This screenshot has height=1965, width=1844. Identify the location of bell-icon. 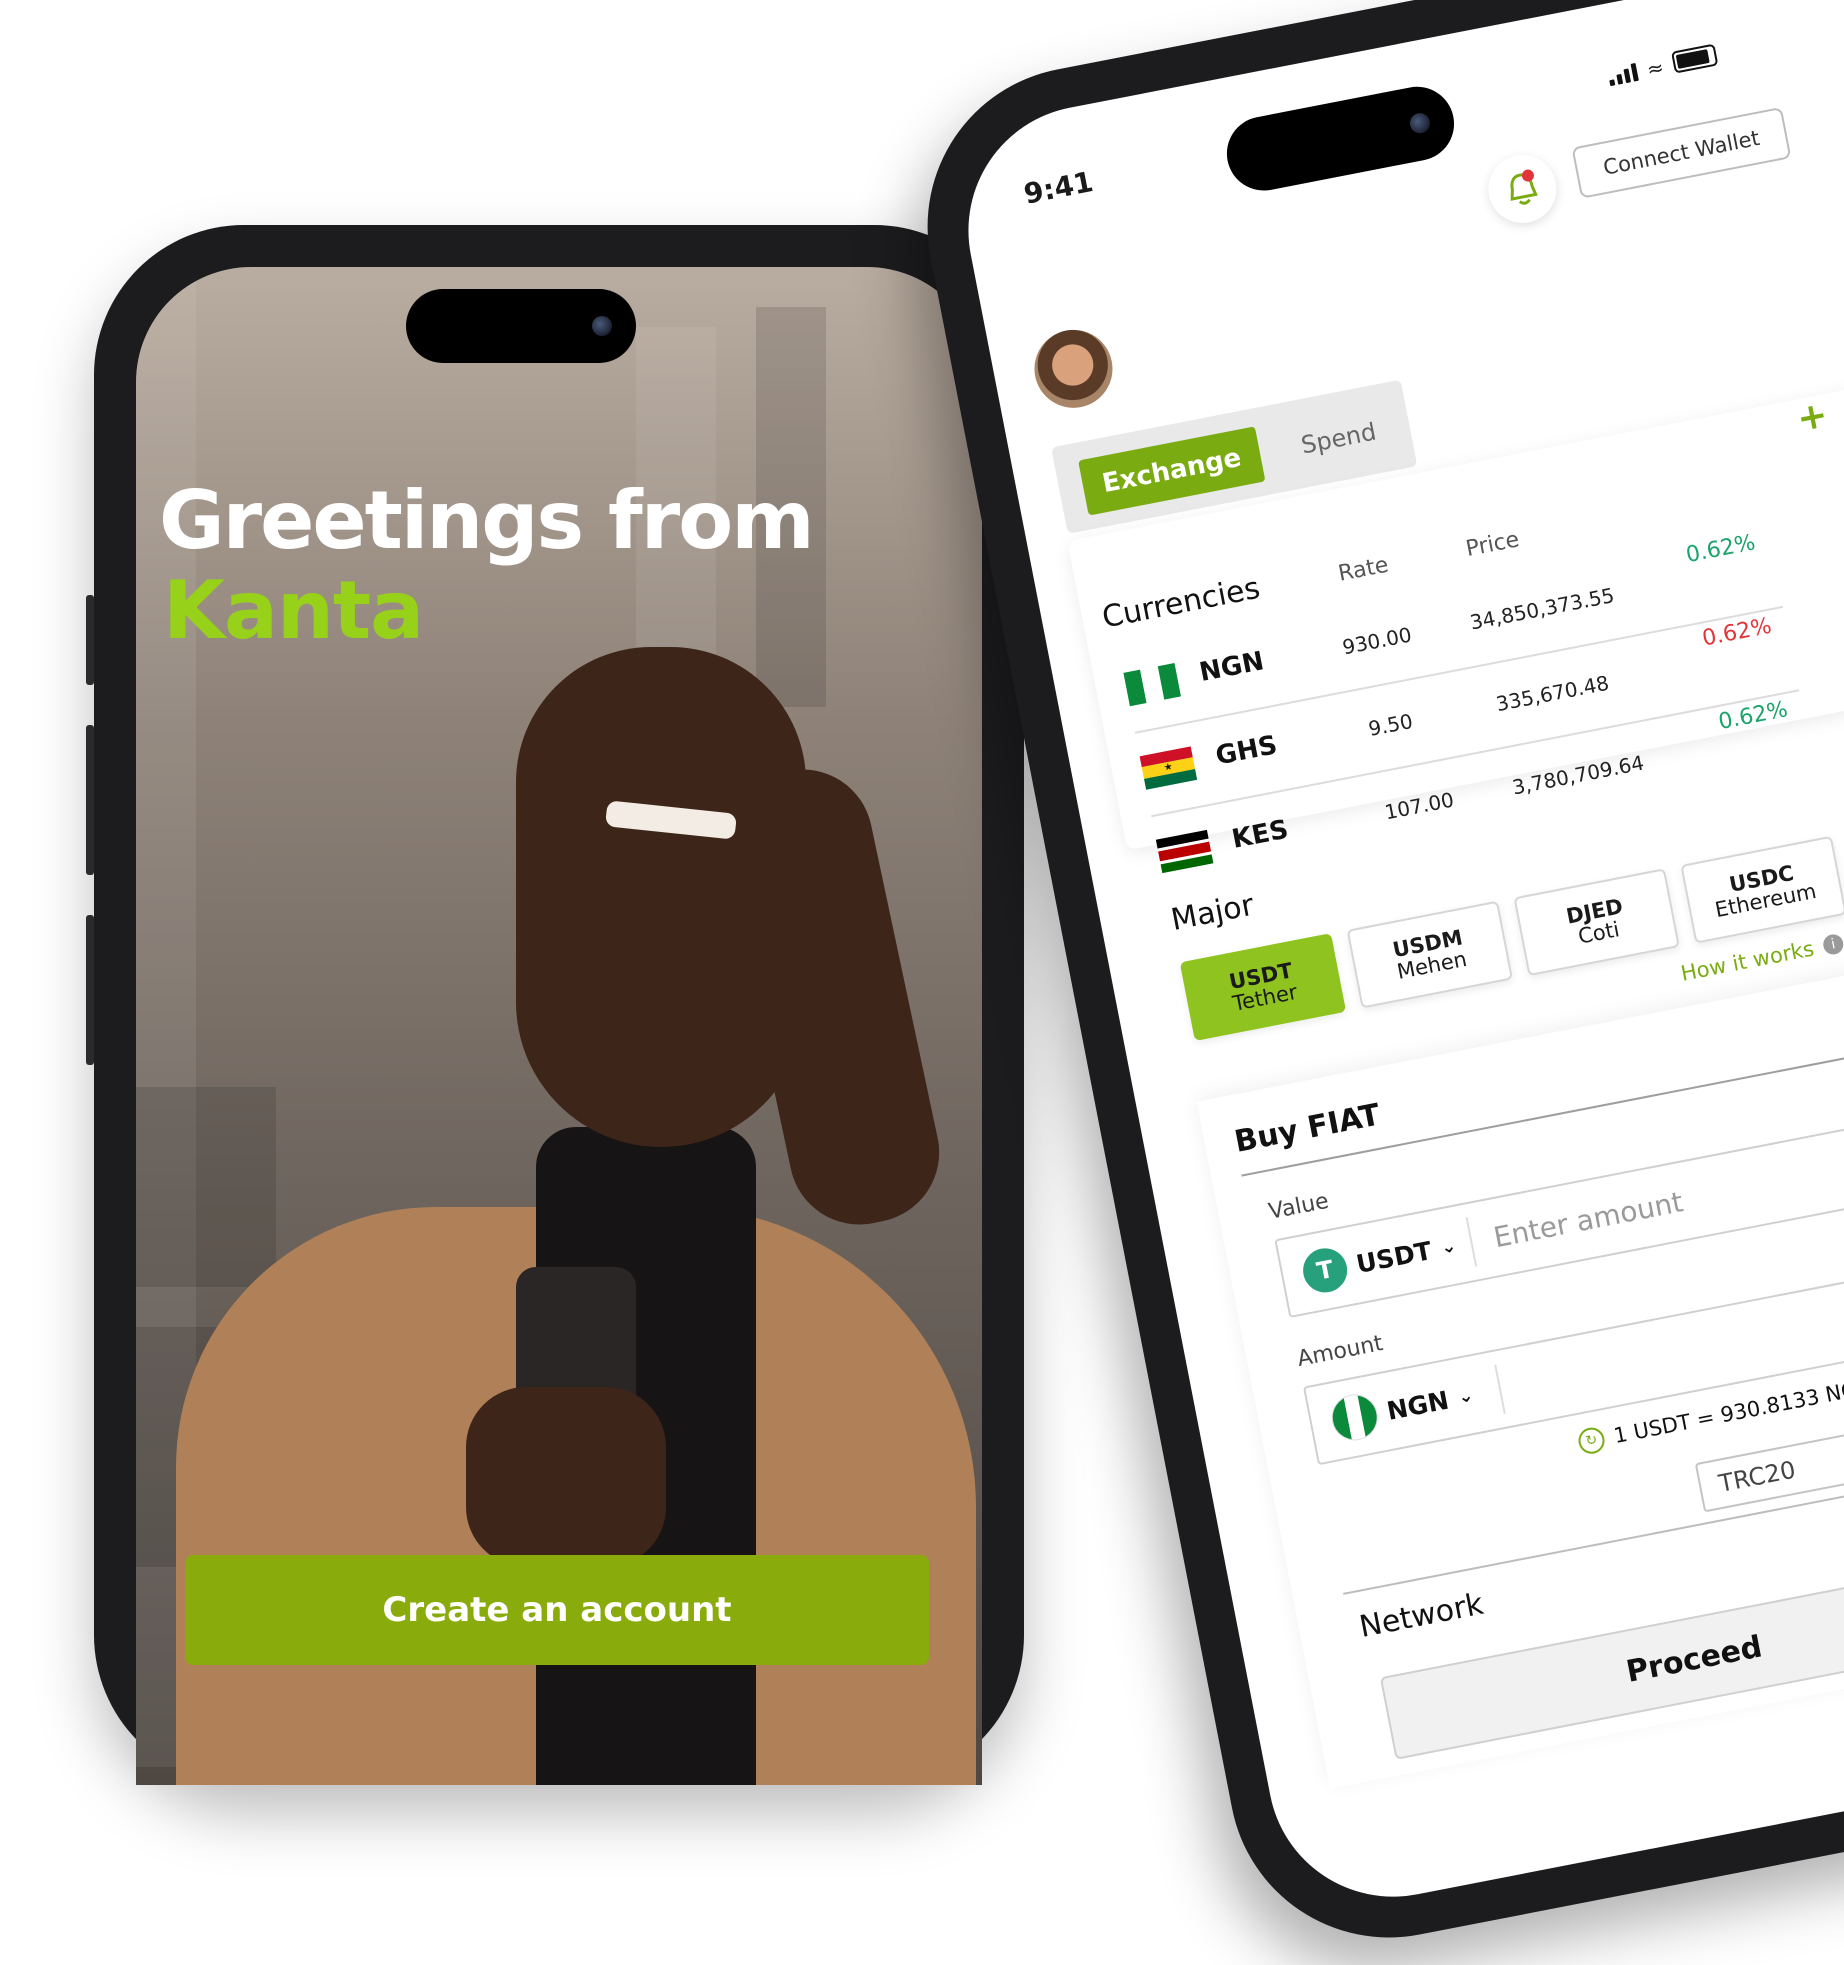
(1524, 187).